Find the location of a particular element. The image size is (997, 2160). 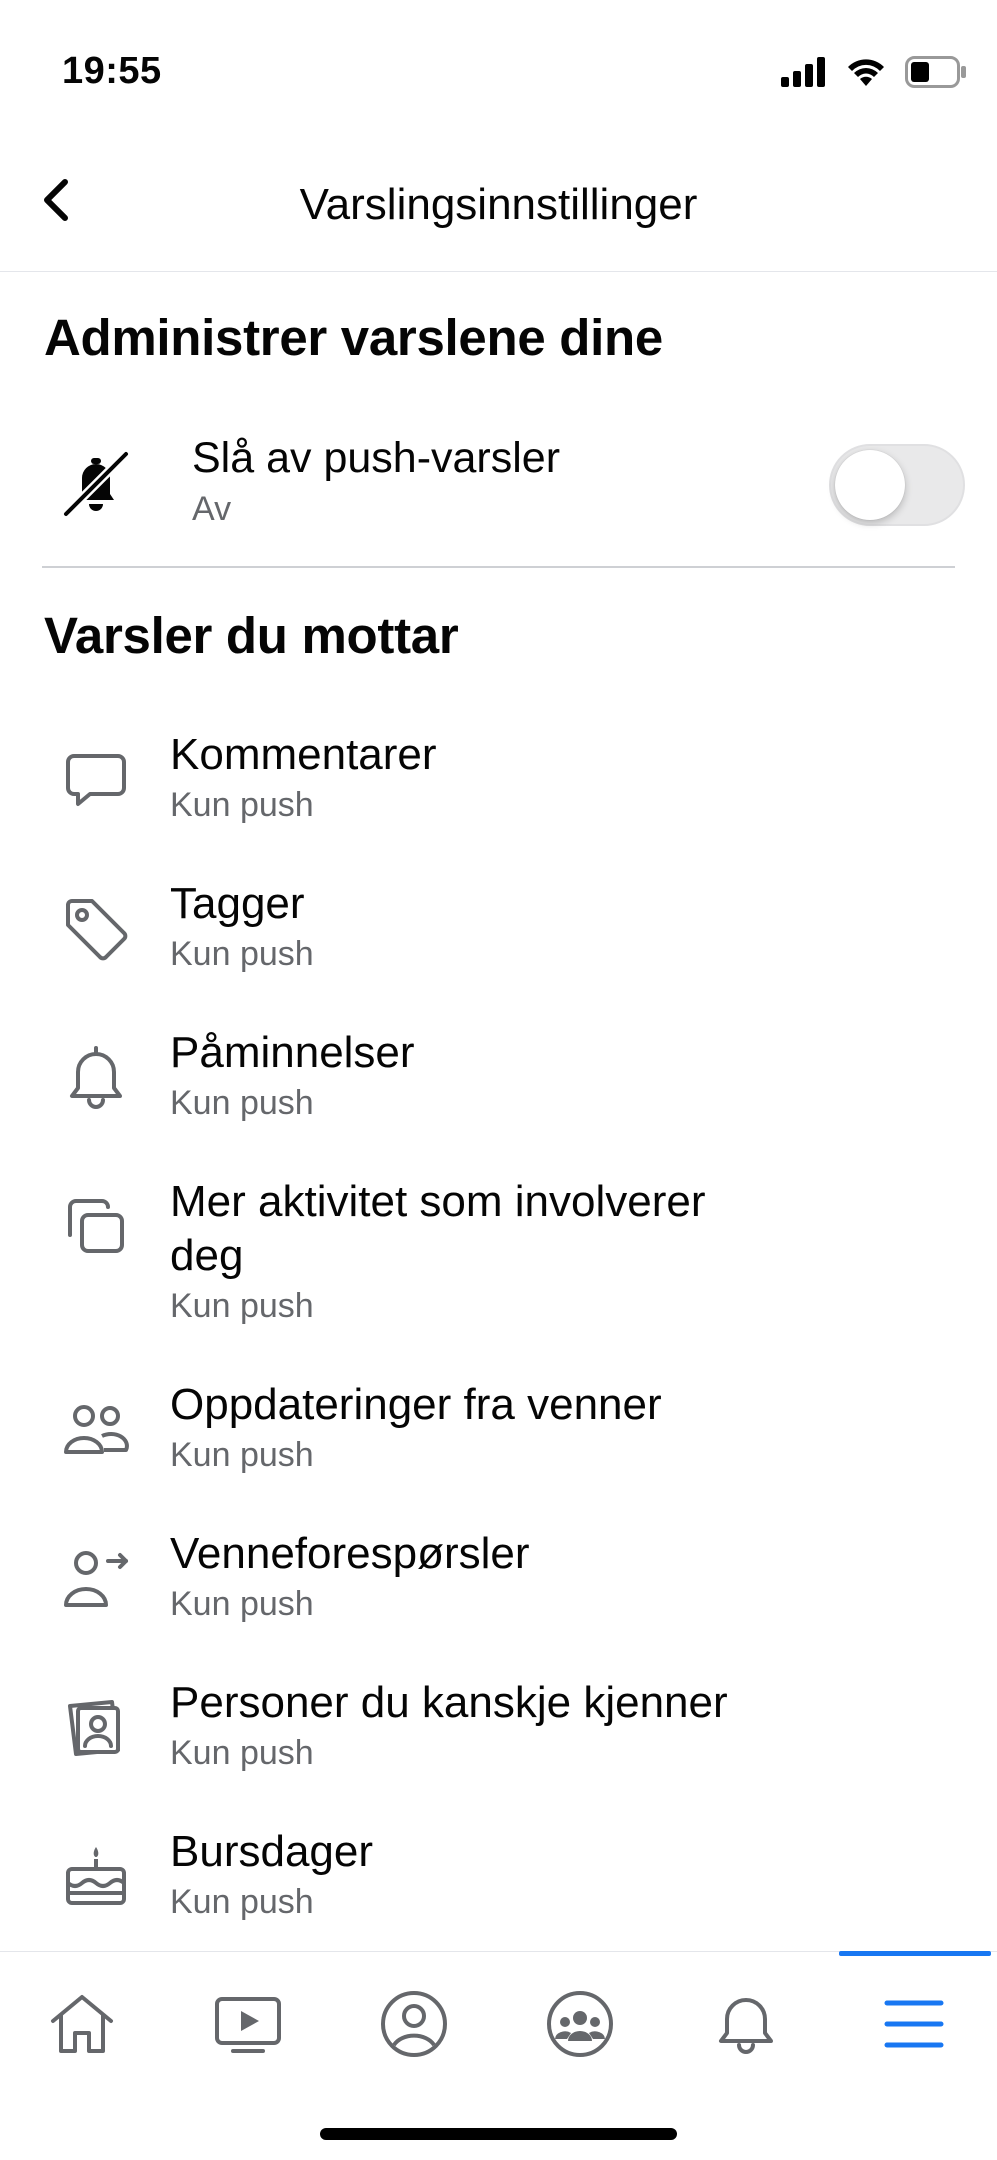

list-item-friend-requests: Venneforespørsler Kun push is located at coordinates (498, 1593).